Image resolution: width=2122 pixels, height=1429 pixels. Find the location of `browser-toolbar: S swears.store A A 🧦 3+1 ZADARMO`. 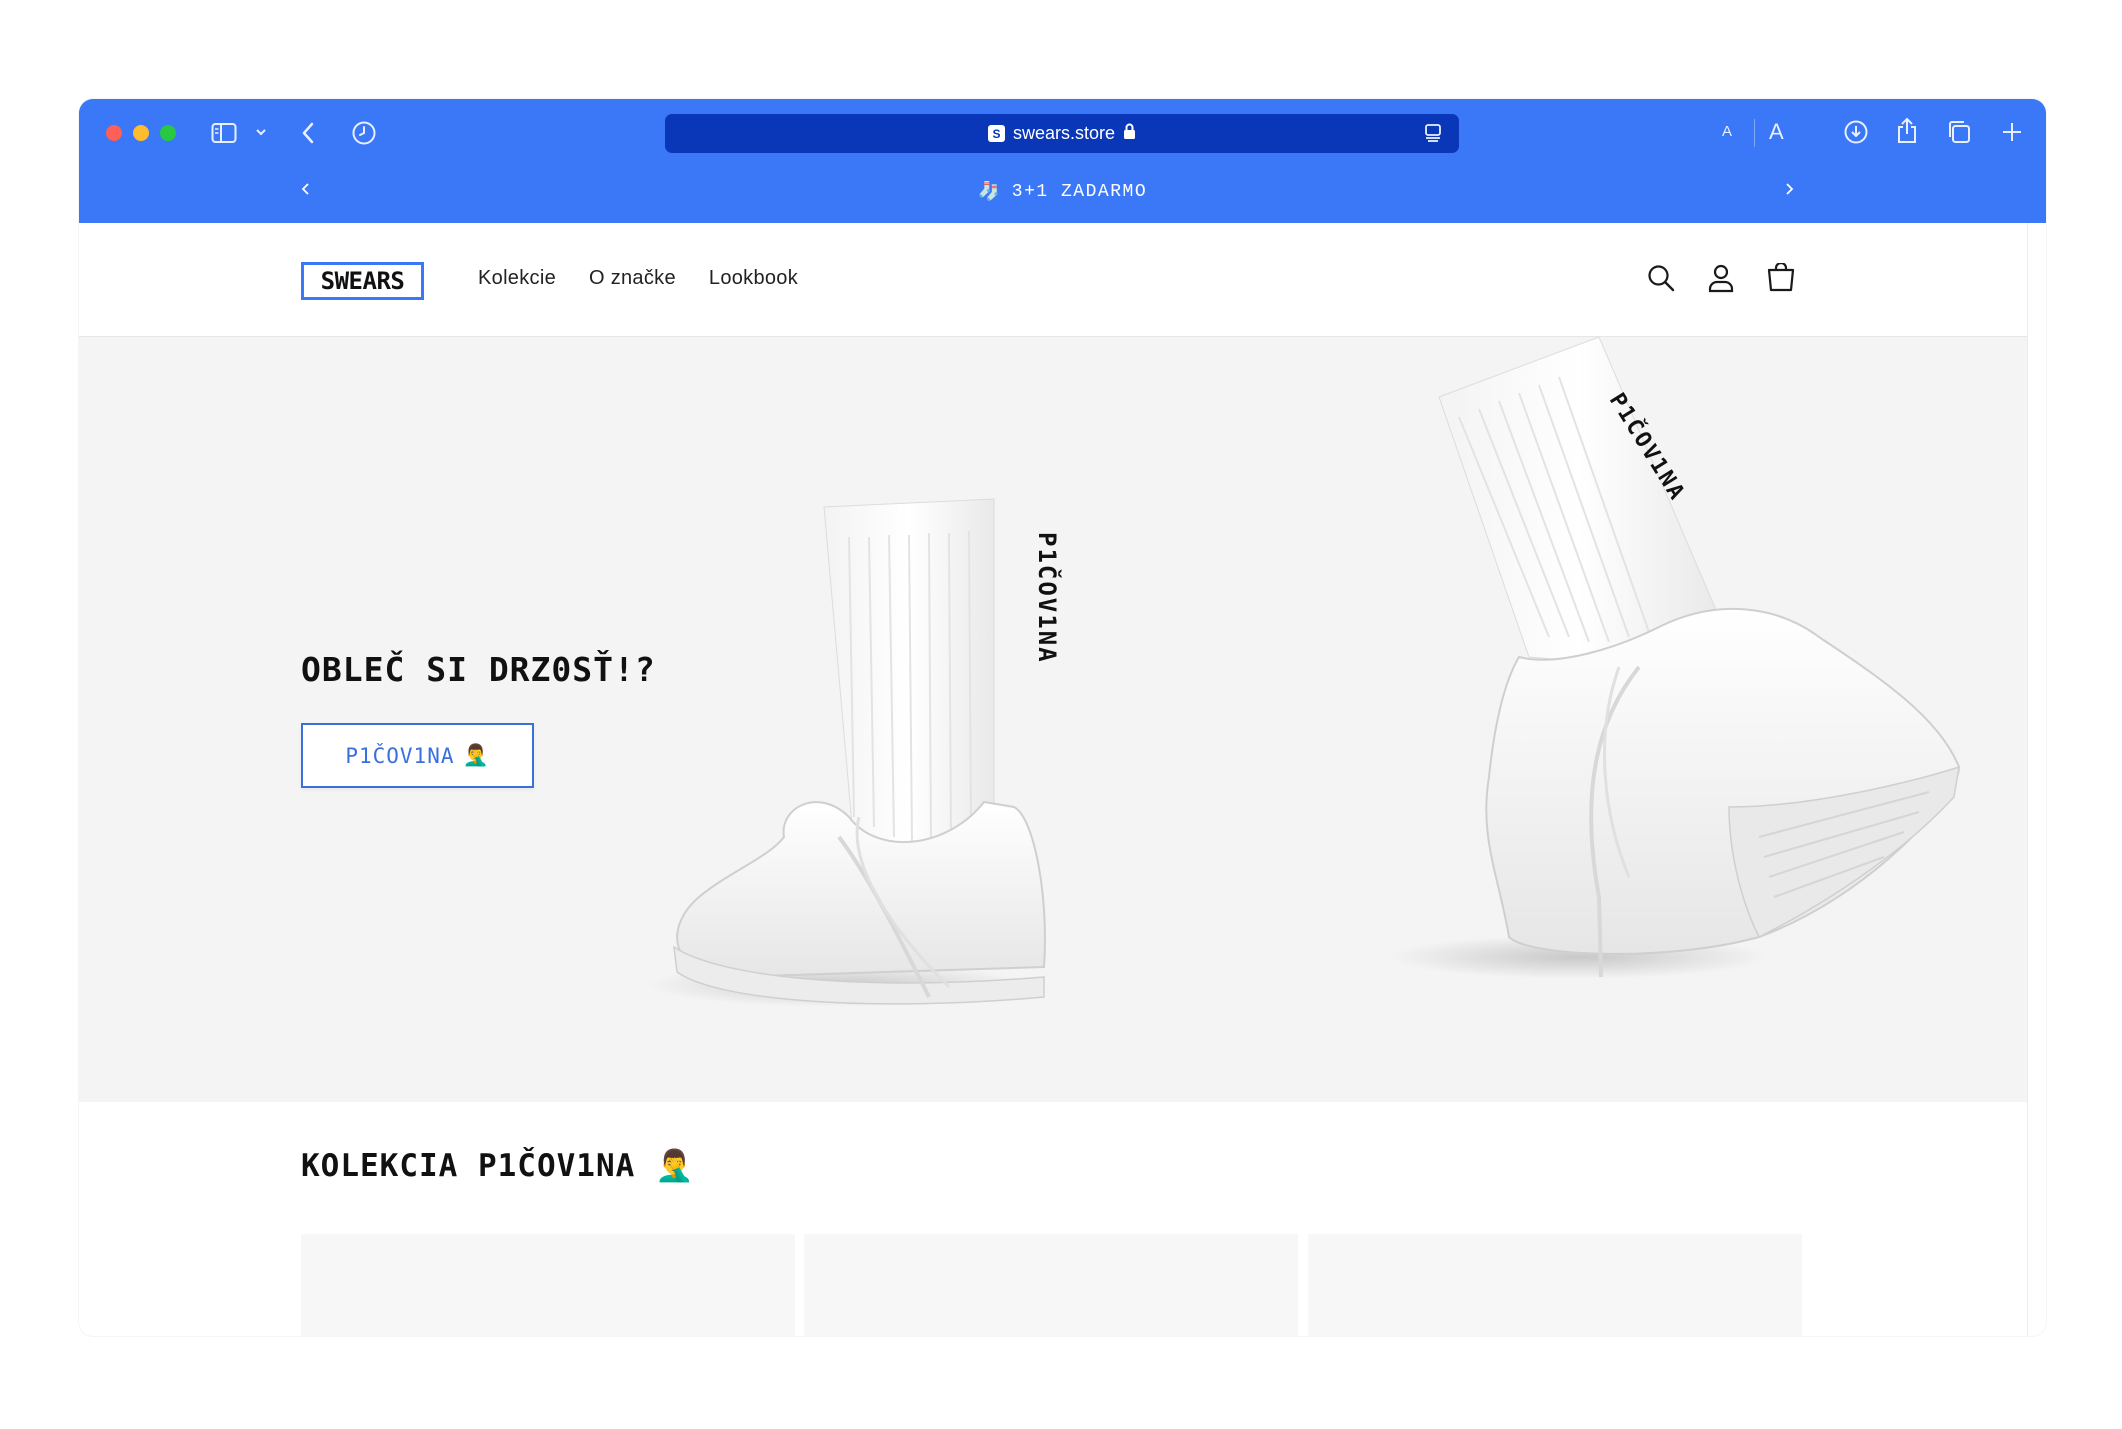

browser-toolbar: S swears.store A A 🧦 3+1 ZADARMO is located at coordinates (1062, 161).